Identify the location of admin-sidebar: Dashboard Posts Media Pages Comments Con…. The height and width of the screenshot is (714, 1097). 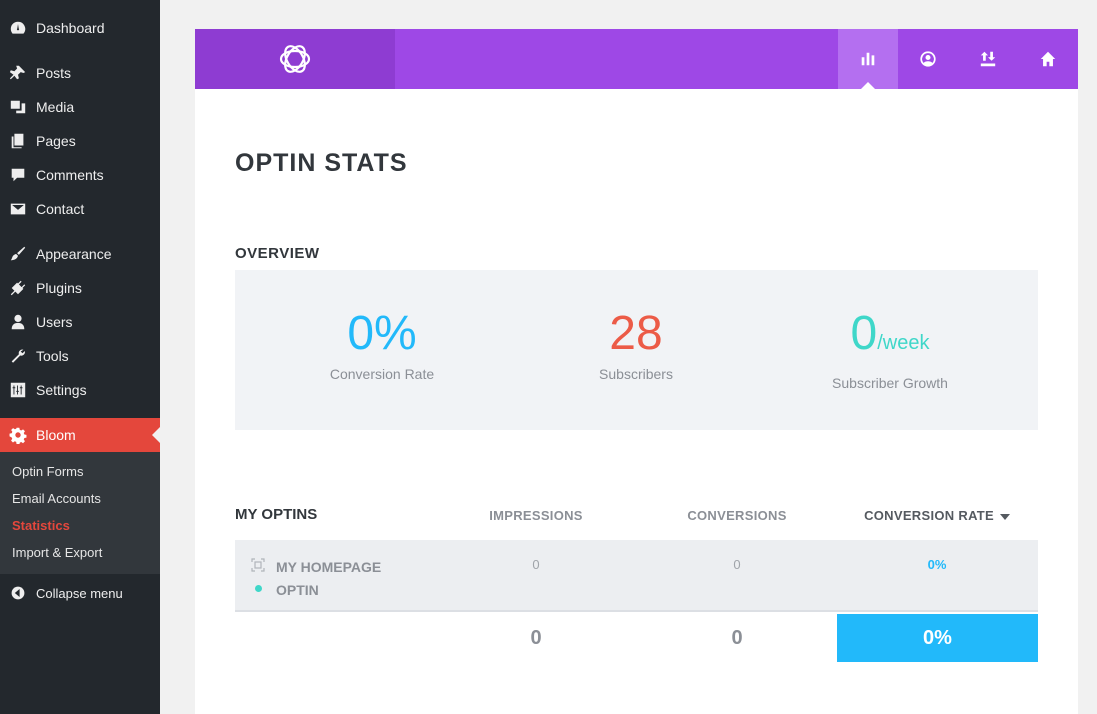
(80, 357).